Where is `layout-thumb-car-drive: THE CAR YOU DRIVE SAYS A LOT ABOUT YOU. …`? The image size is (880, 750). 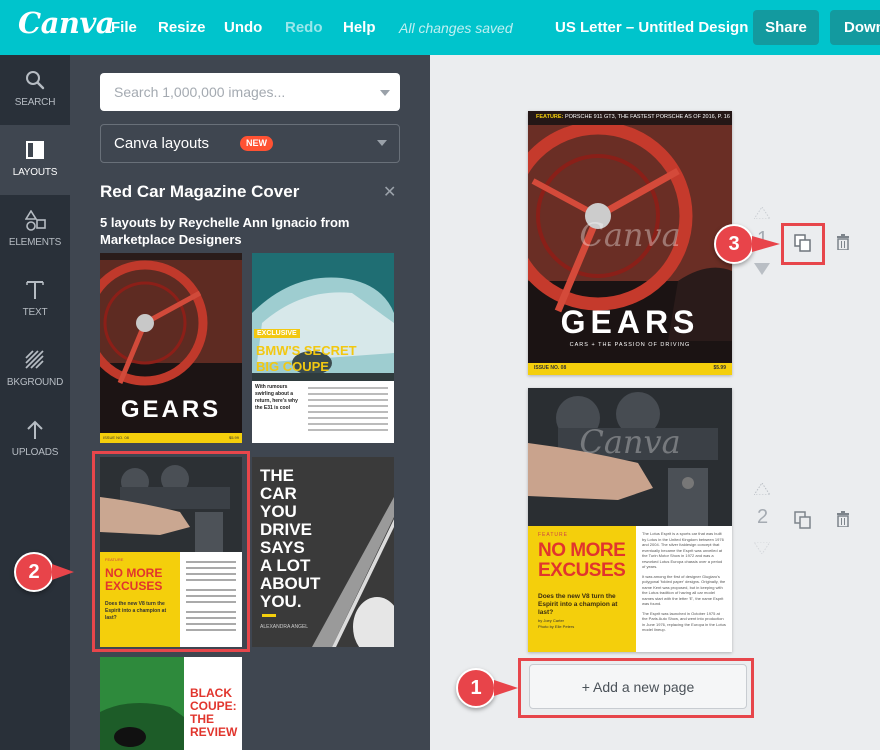
layout-thumb-car-drive: THE CAR YOU DRIVE SAYS A LOT ABOUT YOU. … is located at coordinates (323, 552).